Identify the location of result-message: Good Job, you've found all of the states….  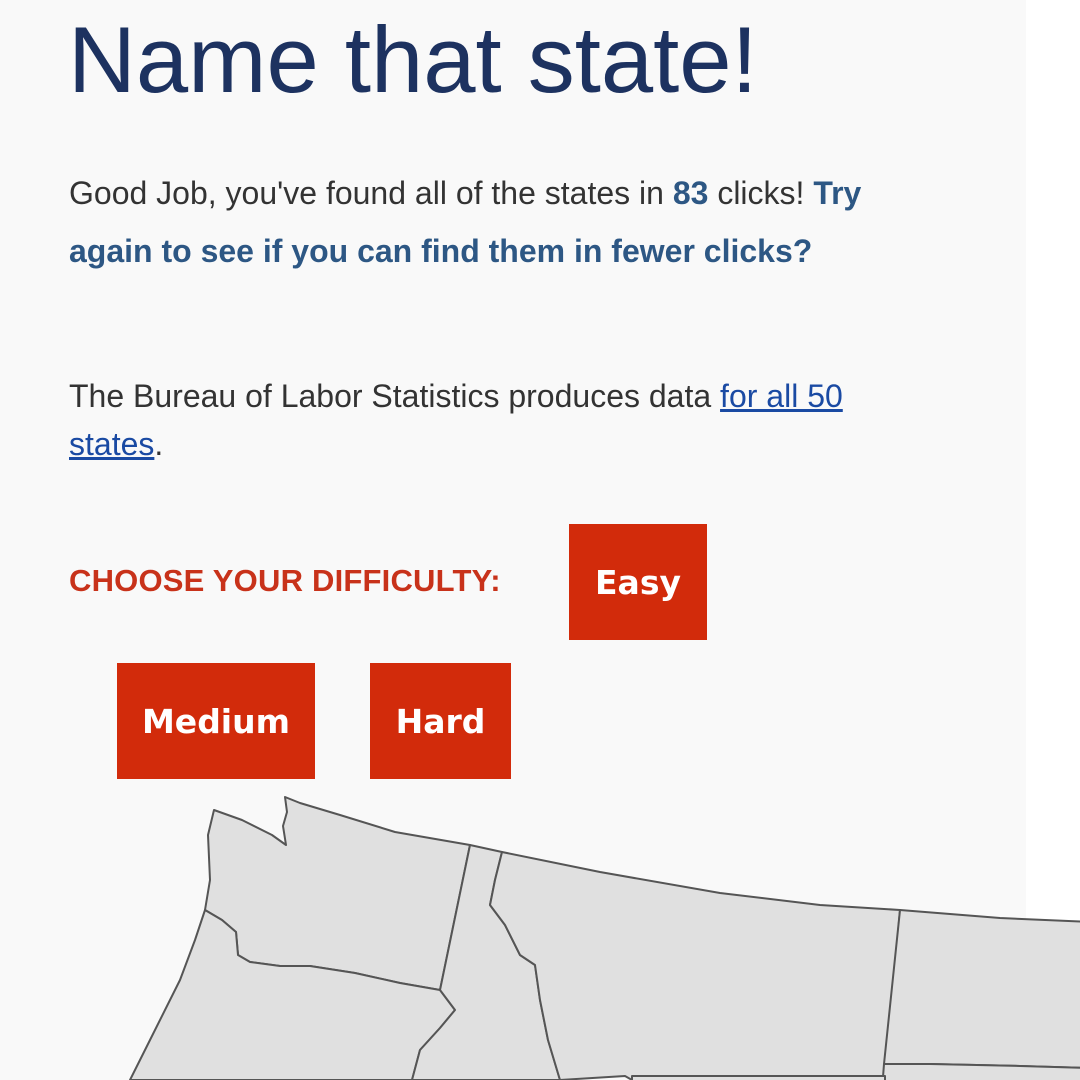
(504, 222).